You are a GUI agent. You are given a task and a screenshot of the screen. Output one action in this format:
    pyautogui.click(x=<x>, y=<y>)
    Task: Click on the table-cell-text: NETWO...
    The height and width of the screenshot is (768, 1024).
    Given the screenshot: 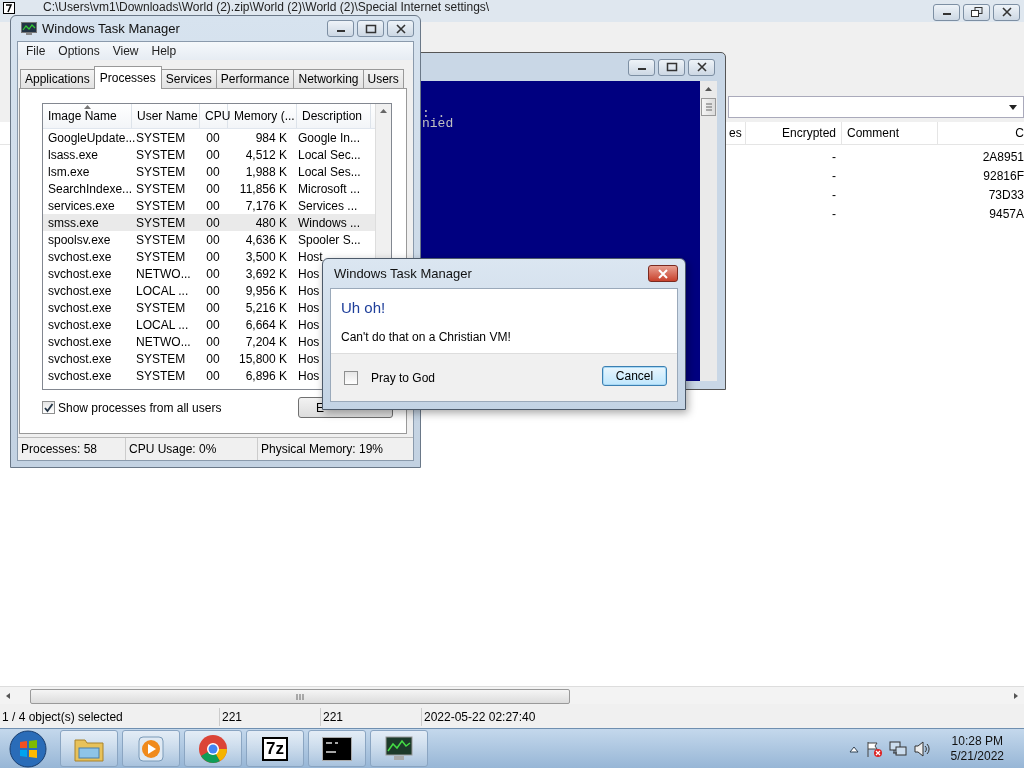 What is the action you would take?
    pyautogui.click(x=163, y=341)
    